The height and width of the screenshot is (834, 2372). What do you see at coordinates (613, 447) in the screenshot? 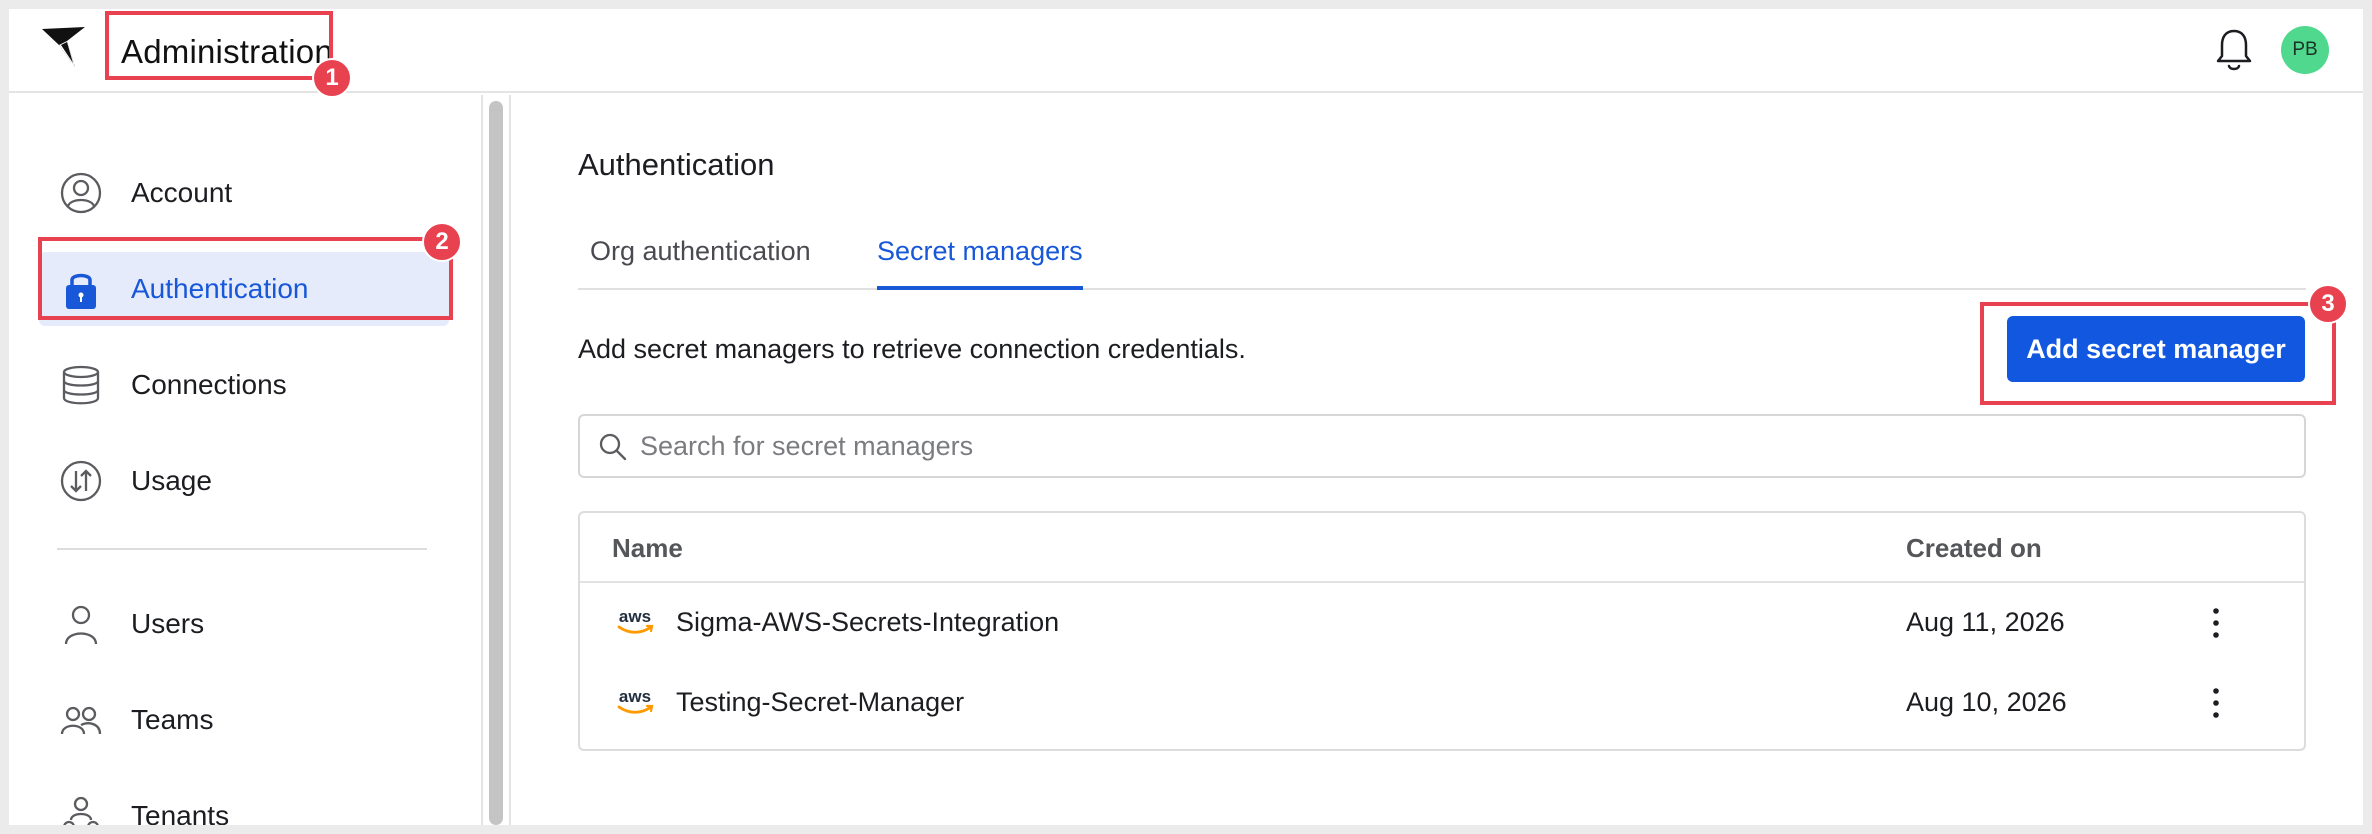
I see `search-icon` at bounding box center [613, 447].